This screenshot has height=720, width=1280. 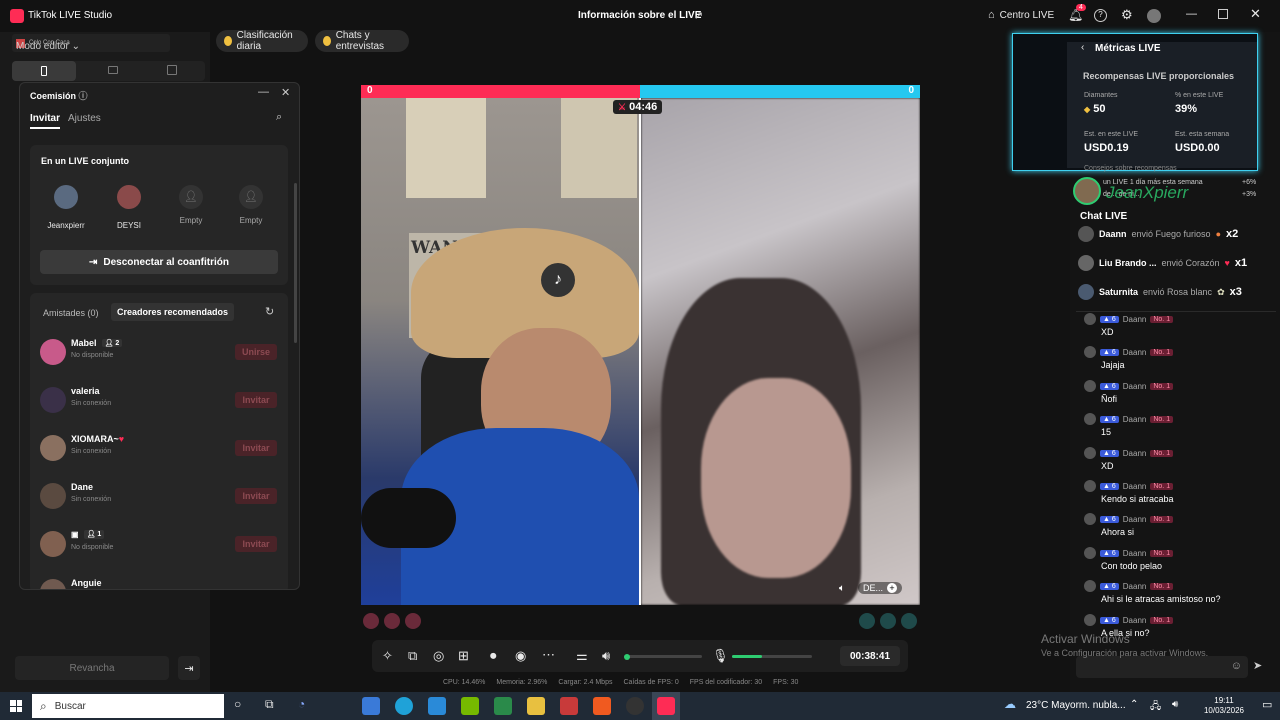 I want to click on split-layout-icon, so click(x=172, y=70).